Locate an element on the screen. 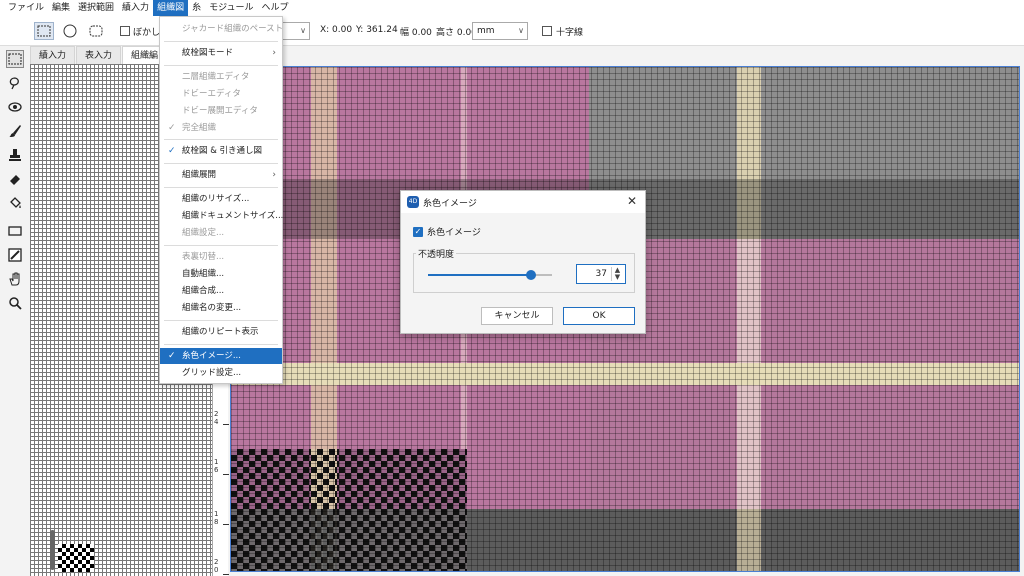  color-select-tool is located at coordinates (15, 107).